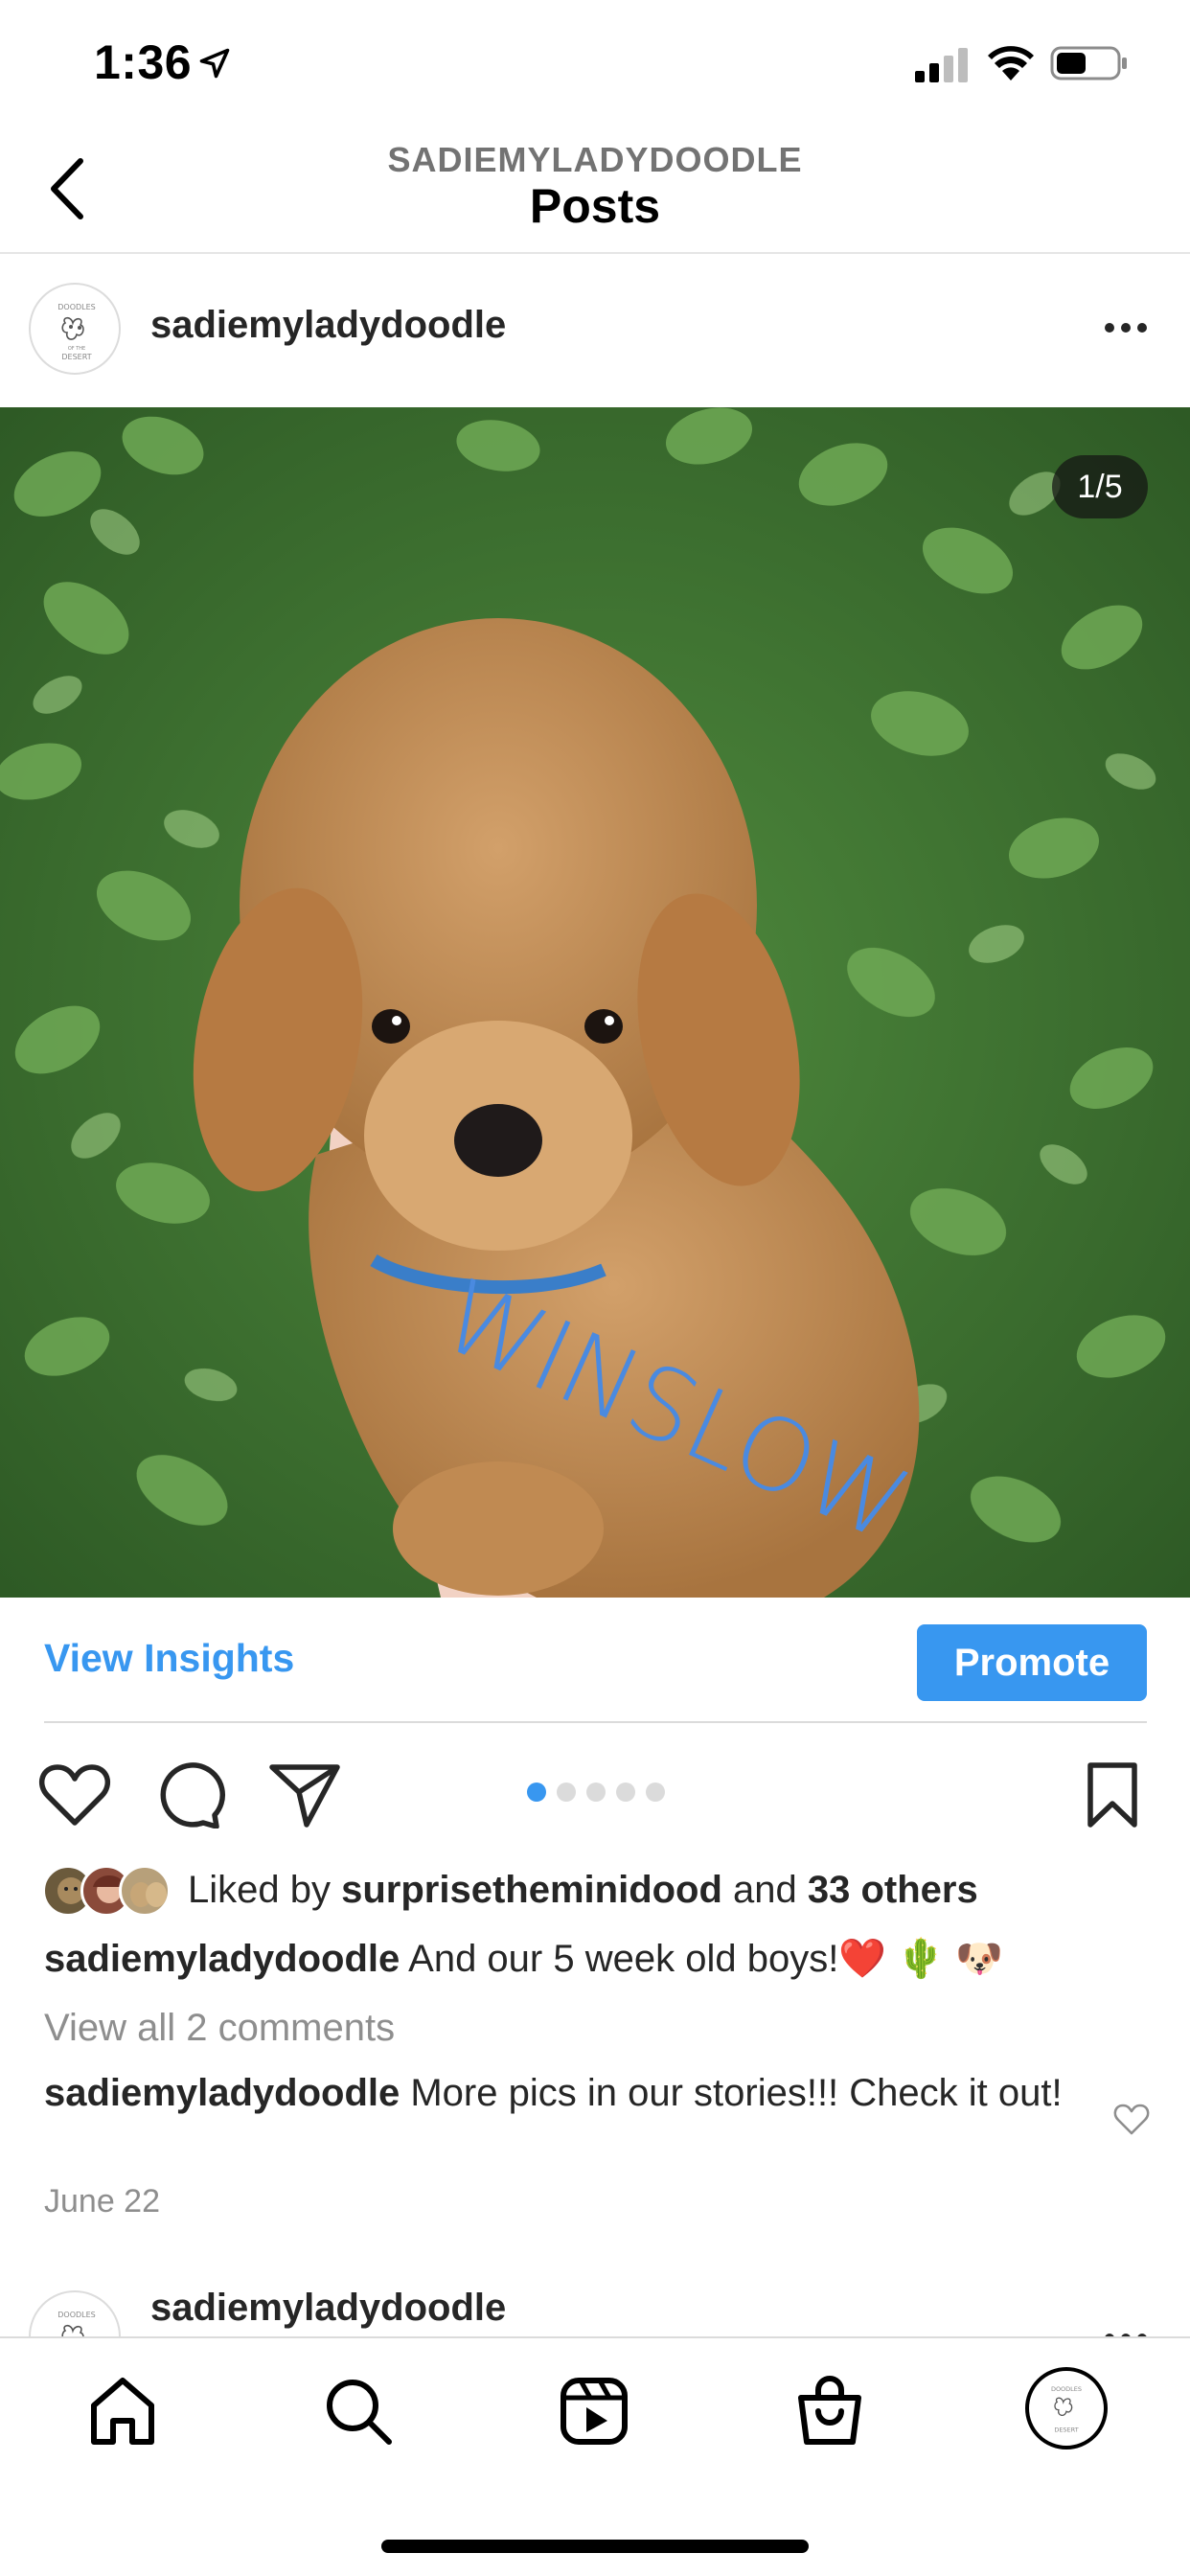 The image size is (1190, 2576). Describe the element at coordinates (304, 1794) in the screenshot. I see `share-send-icon` at that location.